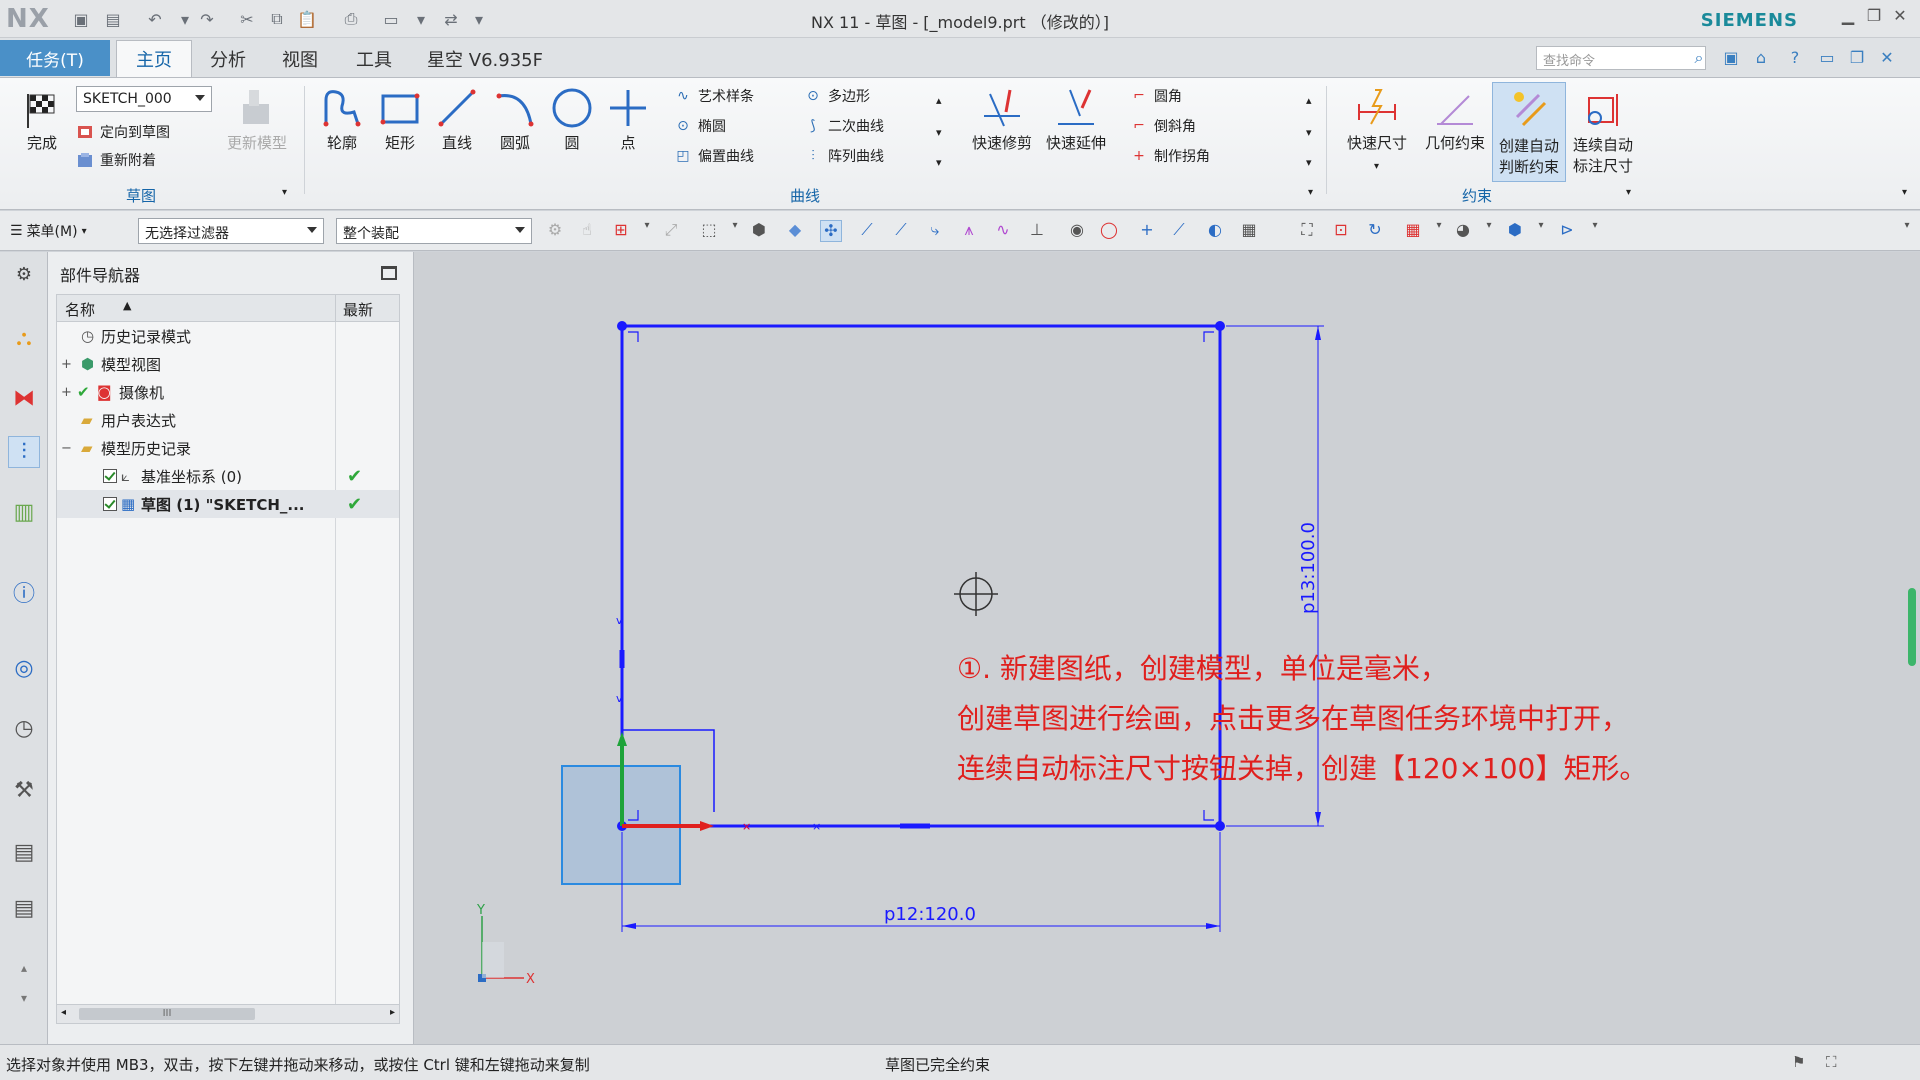  What do you see at coordinates (1463, 231) in the screenshot?
I see `render-style-icon: ◕` at bounding box center [1463, 231].